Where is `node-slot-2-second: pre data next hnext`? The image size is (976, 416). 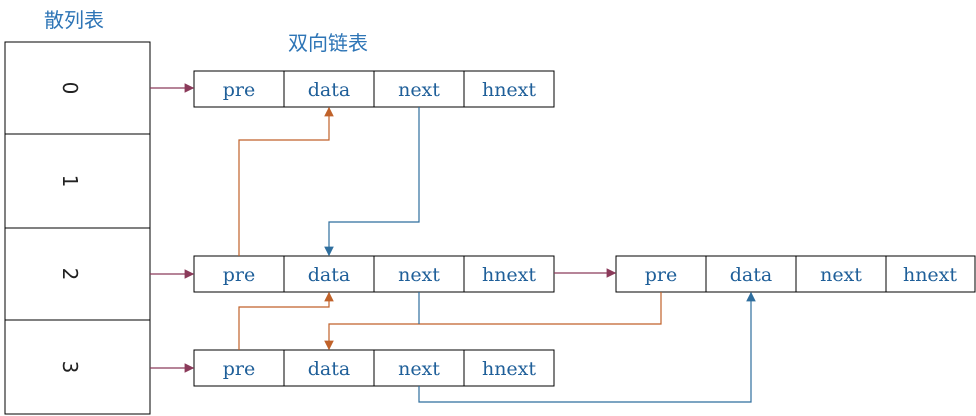 node-slot-2-second: pre data next hnext is located at coordinates (795, 274).